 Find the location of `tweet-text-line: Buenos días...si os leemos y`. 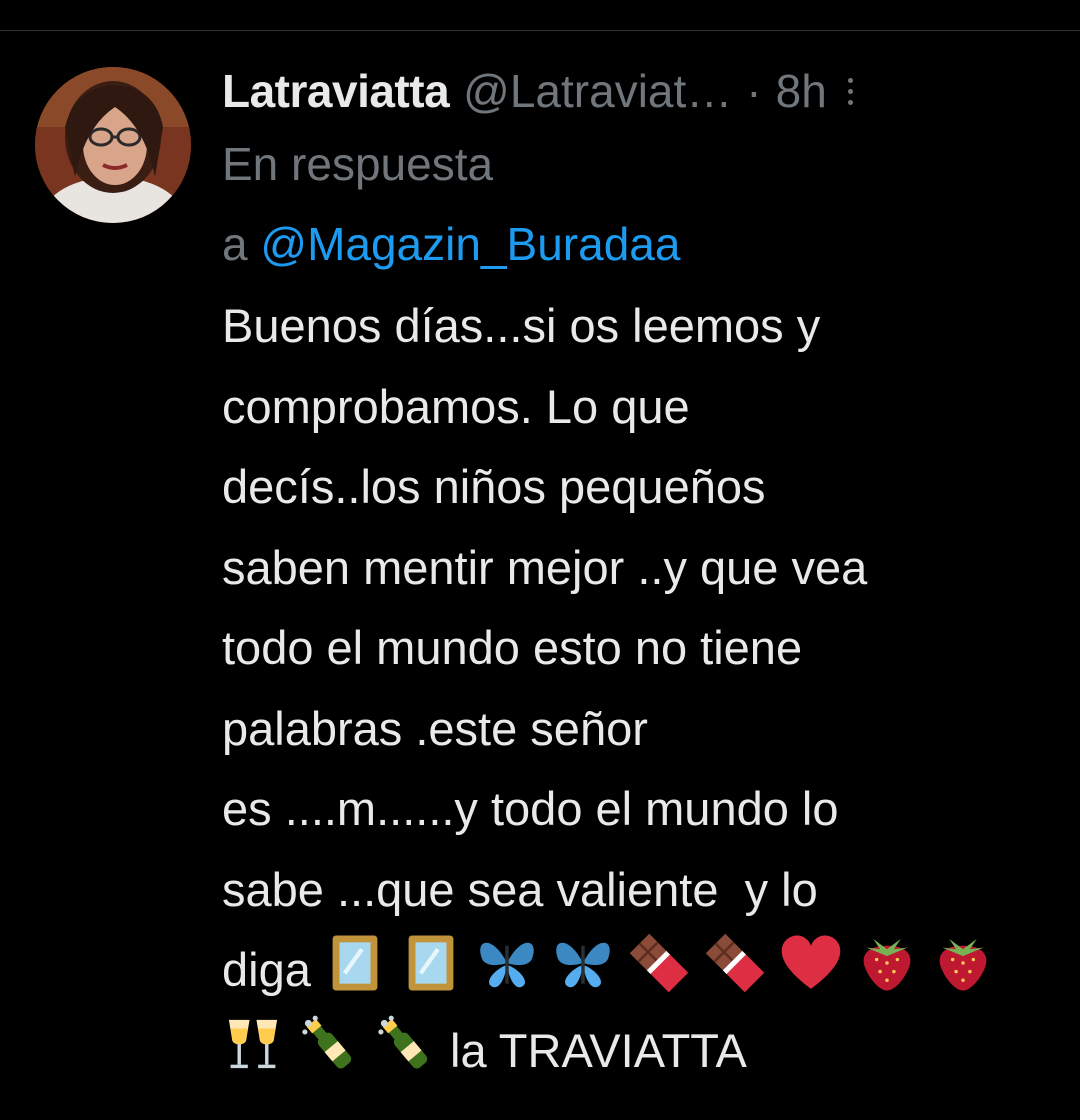

tweet-text-line: Buenos días...si os leemos y is located at coordinates (521, 325).